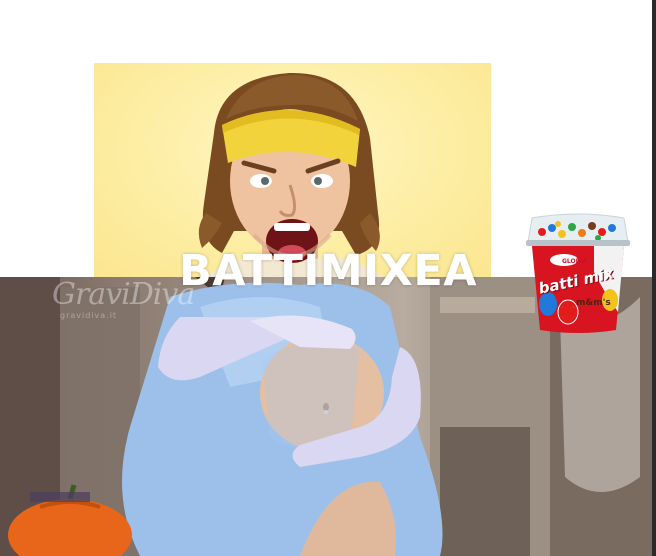 The width and height of the screenshot is (656, 556). I want to click on watermark-subtext: gravidiva.it, so click(89, 315).